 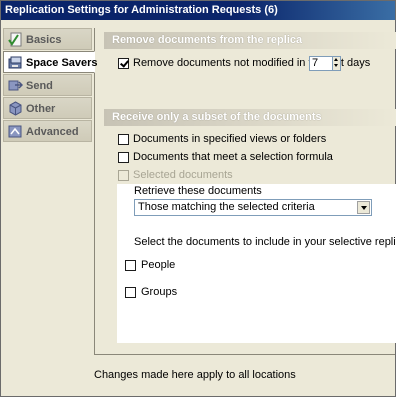 I want to click on selection-formula-label: Documents that meet a selection formula, so click(x=233, y=157).